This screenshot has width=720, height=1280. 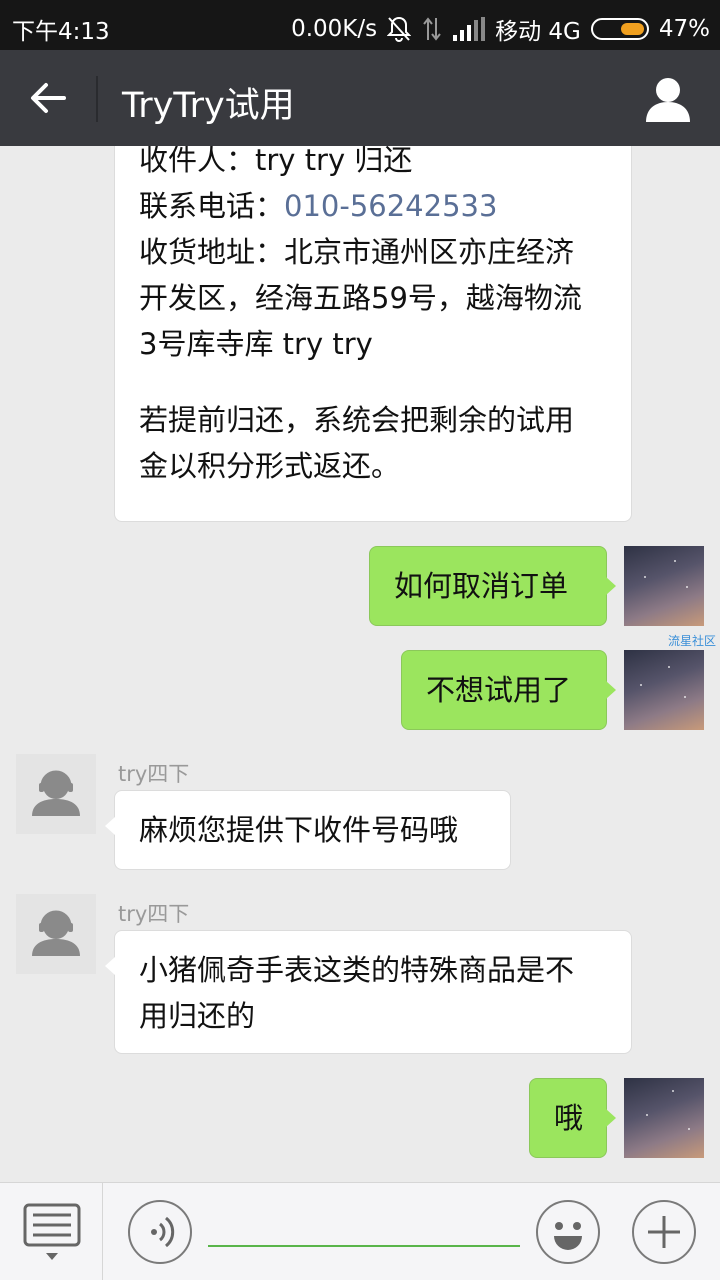 I want to click on message-text: 不想试用了, so click(x=499, y=690).